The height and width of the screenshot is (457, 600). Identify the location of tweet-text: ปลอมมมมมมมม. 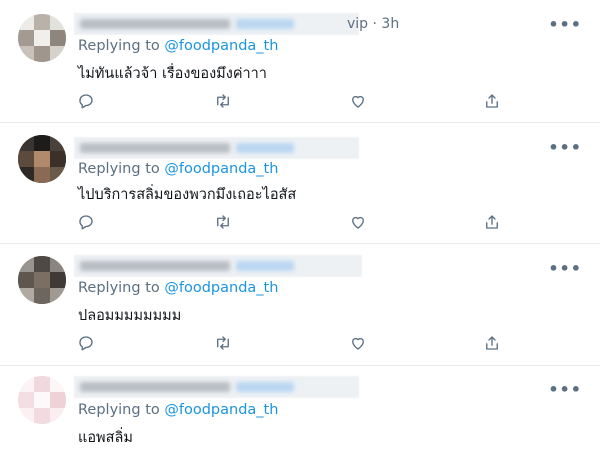
(130, 316).